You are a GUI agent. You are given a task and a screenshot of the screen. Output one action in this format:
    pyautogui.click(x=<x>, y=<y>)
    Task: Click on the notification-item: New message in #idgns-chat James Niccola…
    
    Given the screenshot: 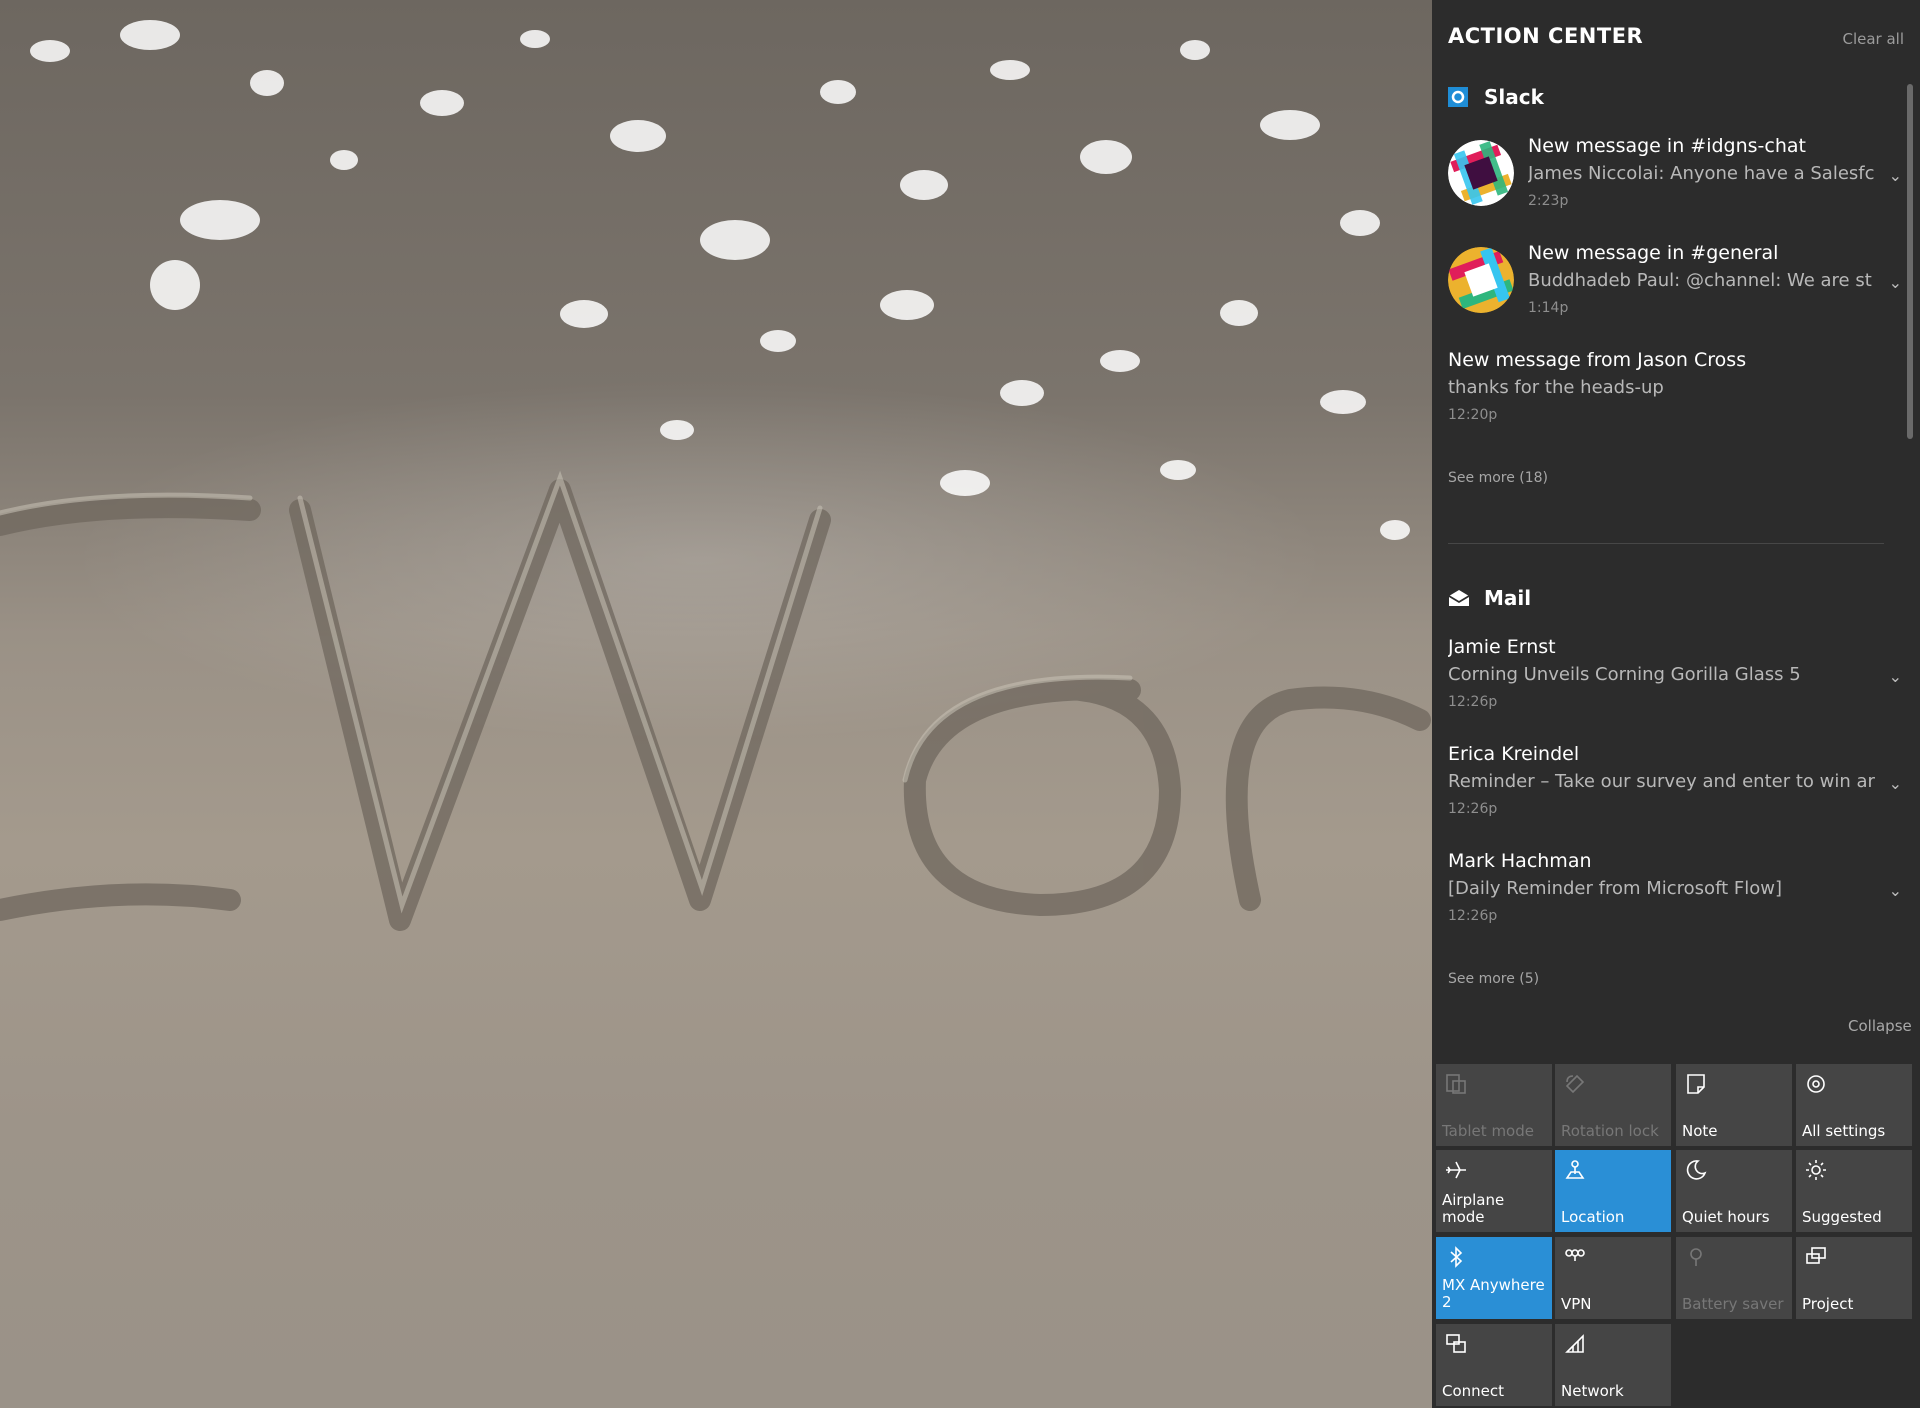 What is the action you would take?
    pyautogui.click(x=1675, y=182)
    